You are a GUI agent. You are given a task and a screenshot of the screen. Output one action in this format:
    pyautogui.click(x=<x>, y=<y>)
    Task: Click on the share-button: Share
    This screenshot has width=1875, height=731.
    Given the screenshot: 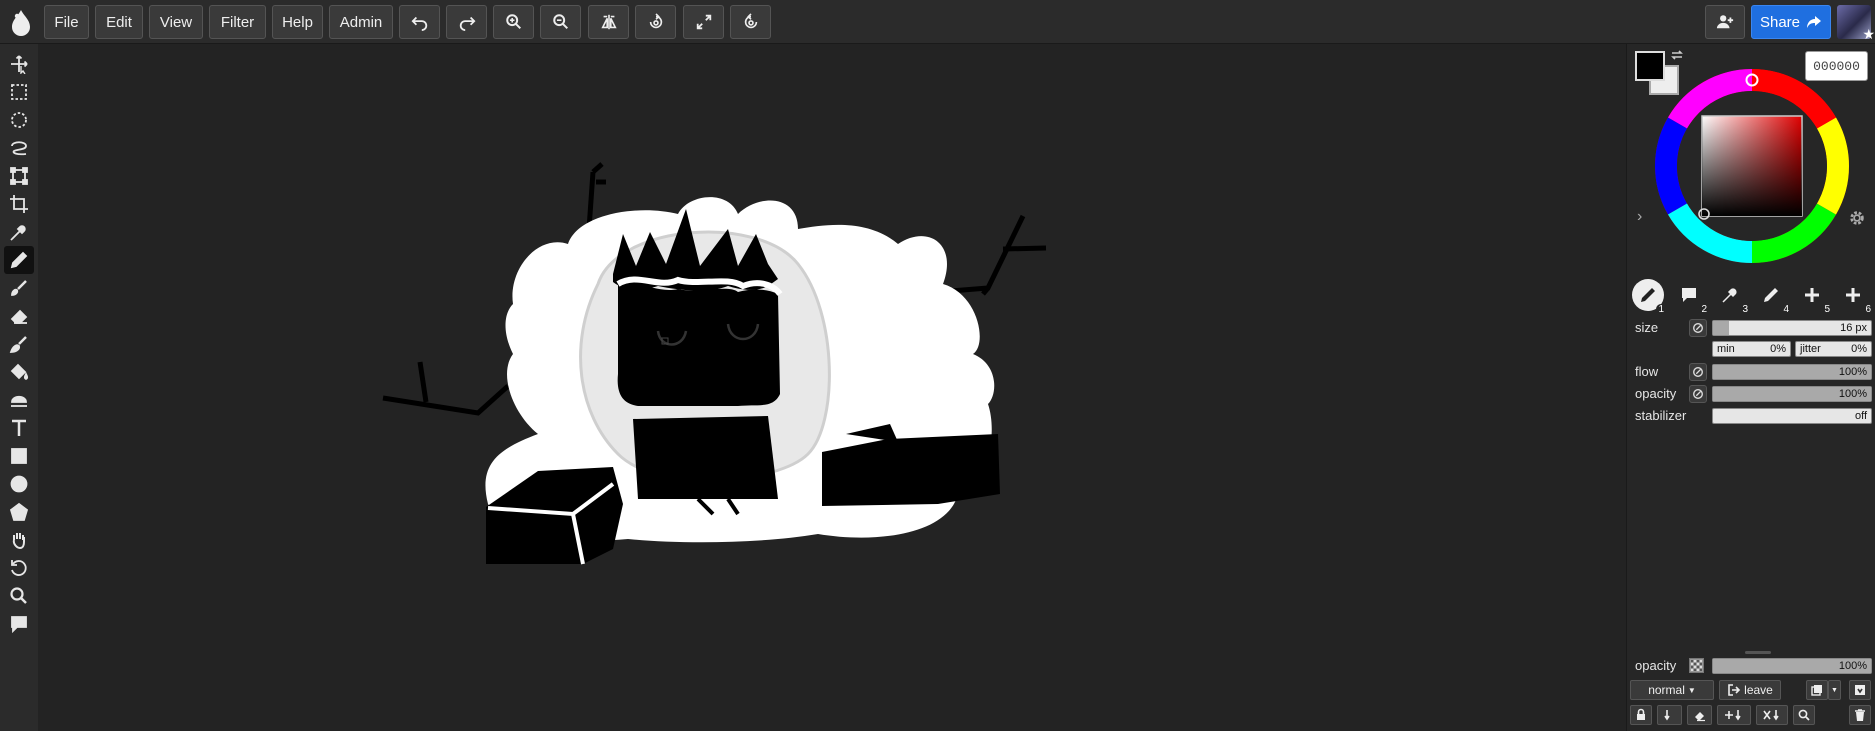 What is the action you would take?
    pyautogui.click(x=1791, y=22)
    